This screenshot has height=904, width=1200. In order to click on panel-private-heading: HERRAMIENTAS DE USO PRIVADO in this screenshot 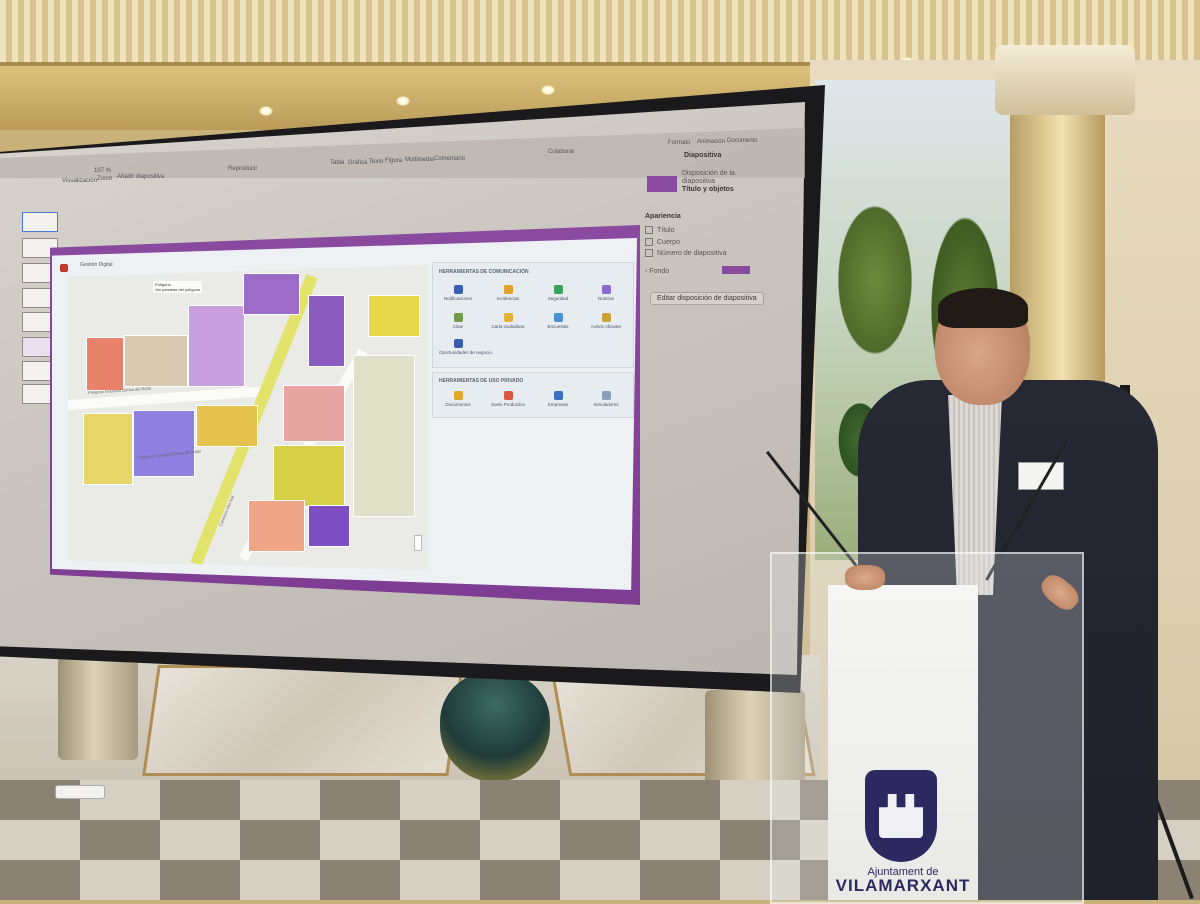, I will do `click(481, 381)`.